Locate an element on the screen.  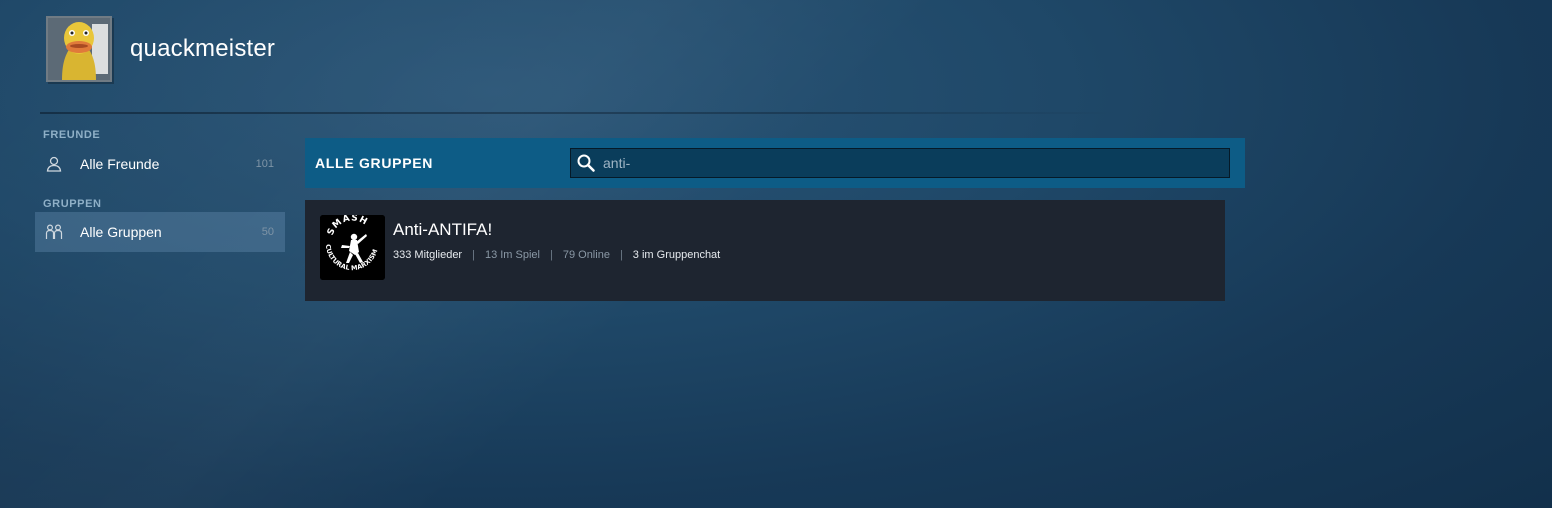
search-icon is located at coordinates (586, 163).